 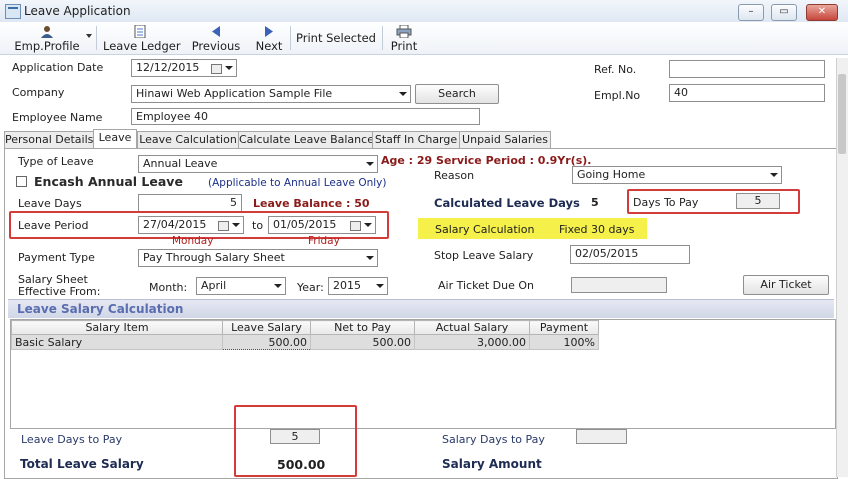 I want to click on leave-balance: Leave Balance : 50, so click(x=311, y=203).